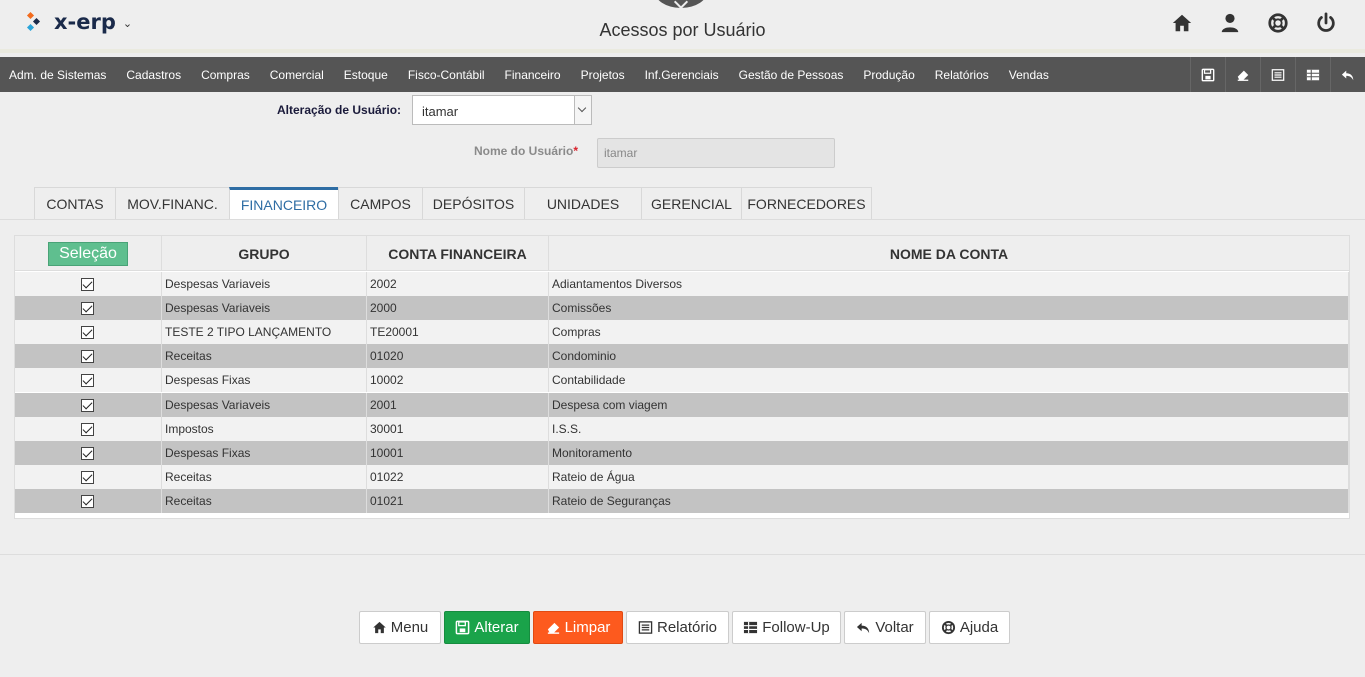  Describe the element at coordinates (1029, 75) in the screenshot. I see `menu-item-vendas: Vendas` at that location.